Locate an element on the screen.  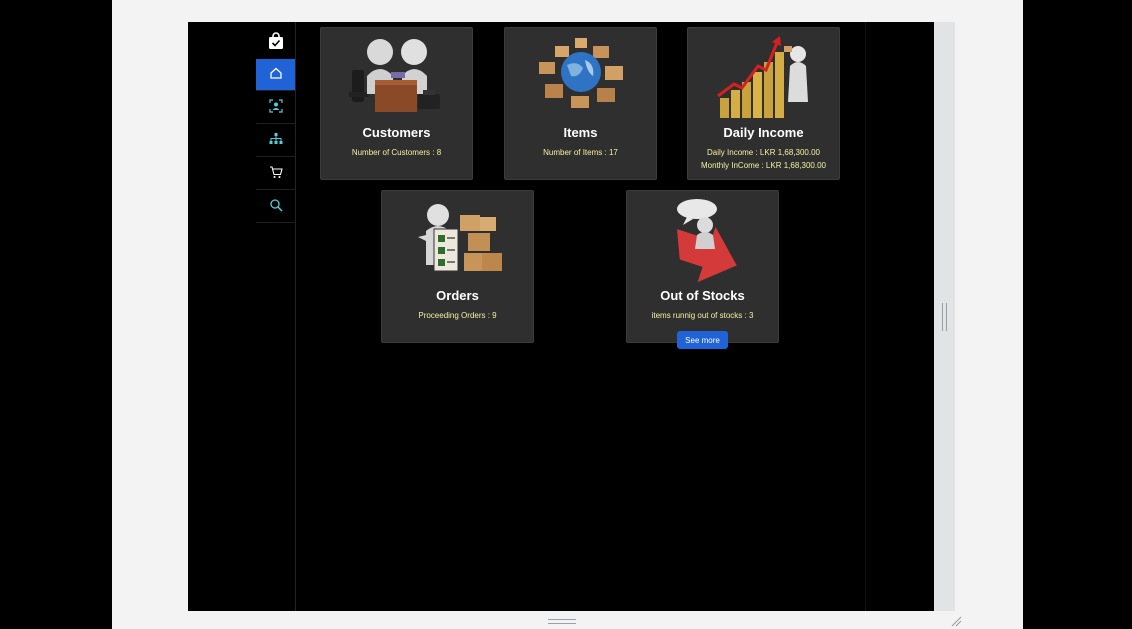
sidebar-item-sitemap is located at coordinates (275, 141).